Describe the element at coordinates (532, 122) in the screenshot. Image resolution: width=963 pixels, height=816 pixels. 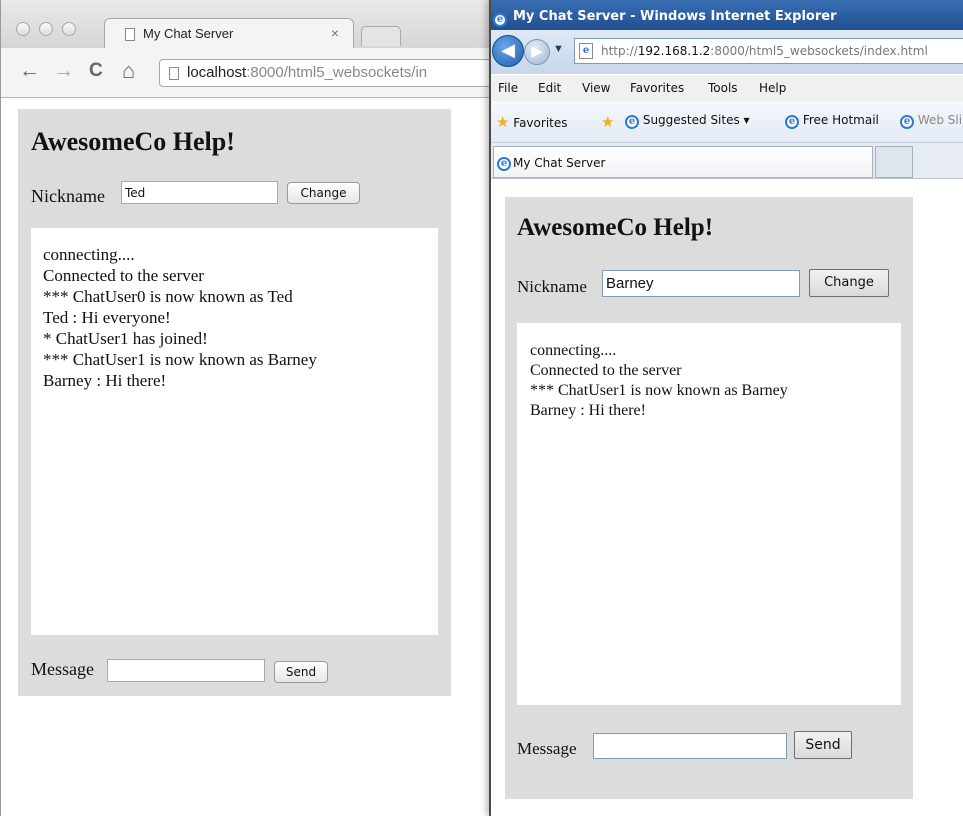
I see `favorites-button: ★ Favorites` at that location.